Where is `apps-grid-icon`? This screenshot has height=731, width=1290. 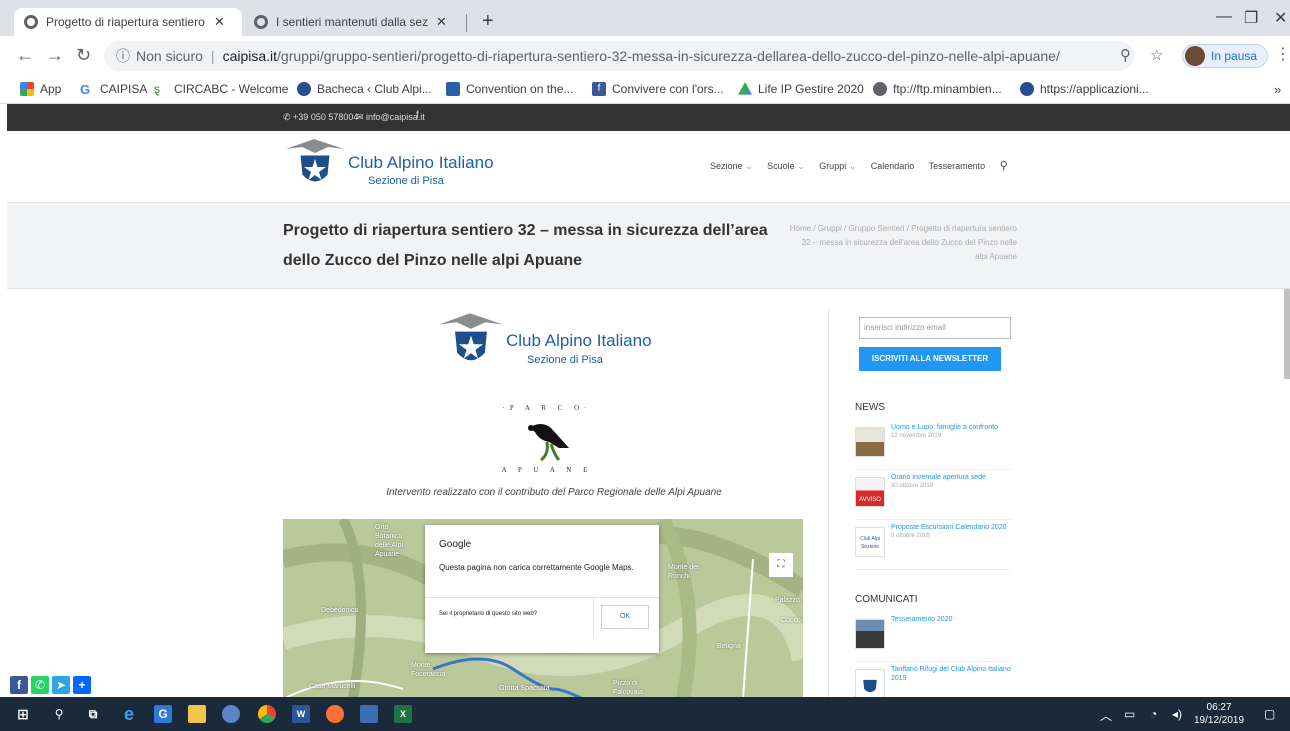 apps-grid-icon is located at coordinates (27, 89).